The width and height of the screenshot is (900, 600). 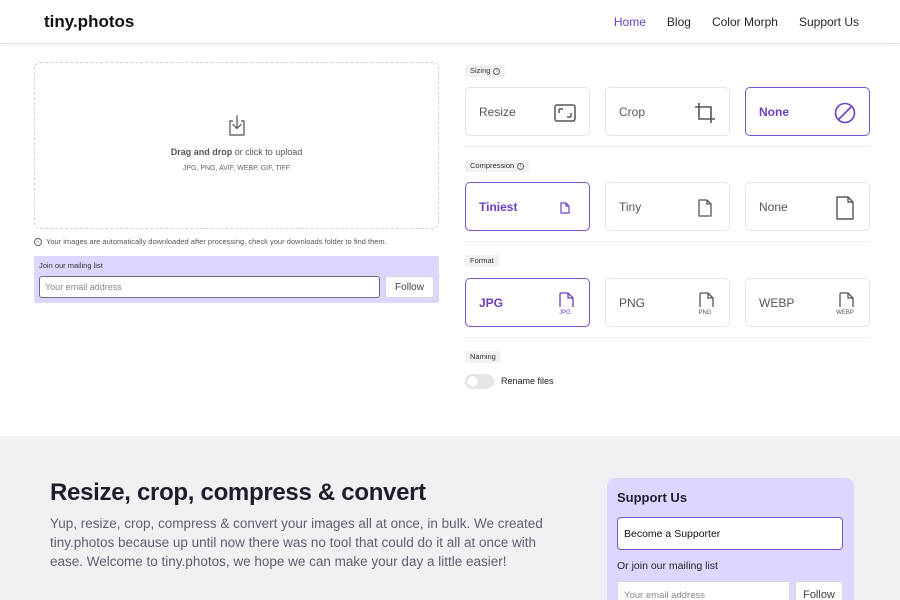 I want to click on mailing-list-panel: Join our mailing list Follow, so click(x=236, y=279).